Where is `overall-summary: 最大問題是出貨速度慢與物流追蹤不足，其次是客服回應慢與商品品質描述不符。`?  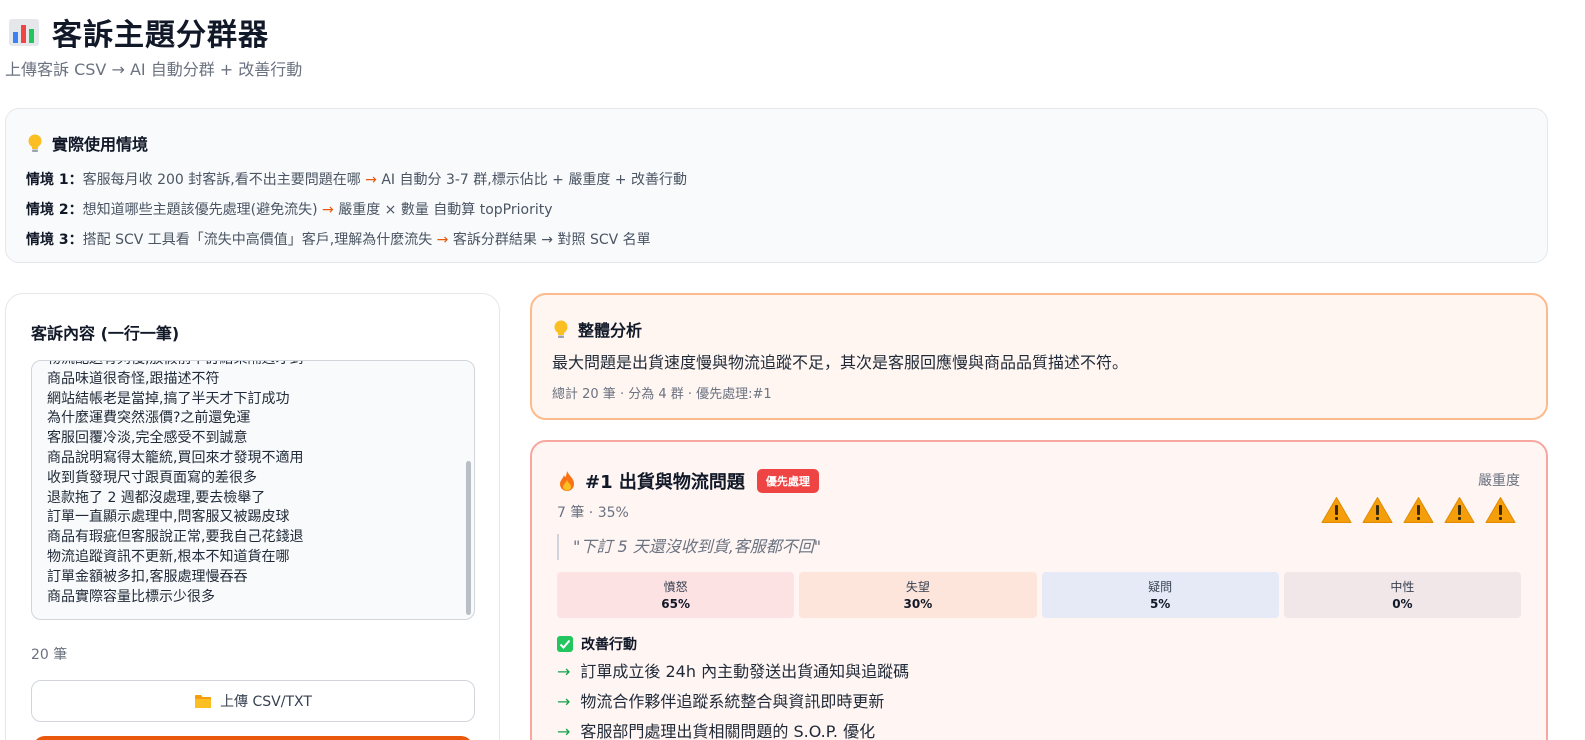
overall-summary: 最大問題是出貨速度慢與物流追蹤不足，其次是客服回應慢與商品品質描述不符。 is located at coordinates (840, 362).